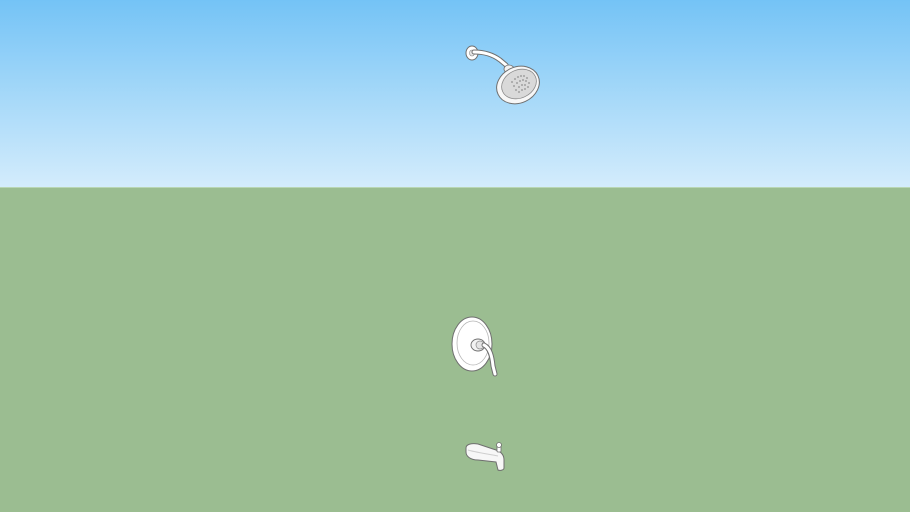 This screenshot has height=512, width=910. Describe the element at coordinates (505, 74) in the screenshot. I see `shower-head-icon` at that location.